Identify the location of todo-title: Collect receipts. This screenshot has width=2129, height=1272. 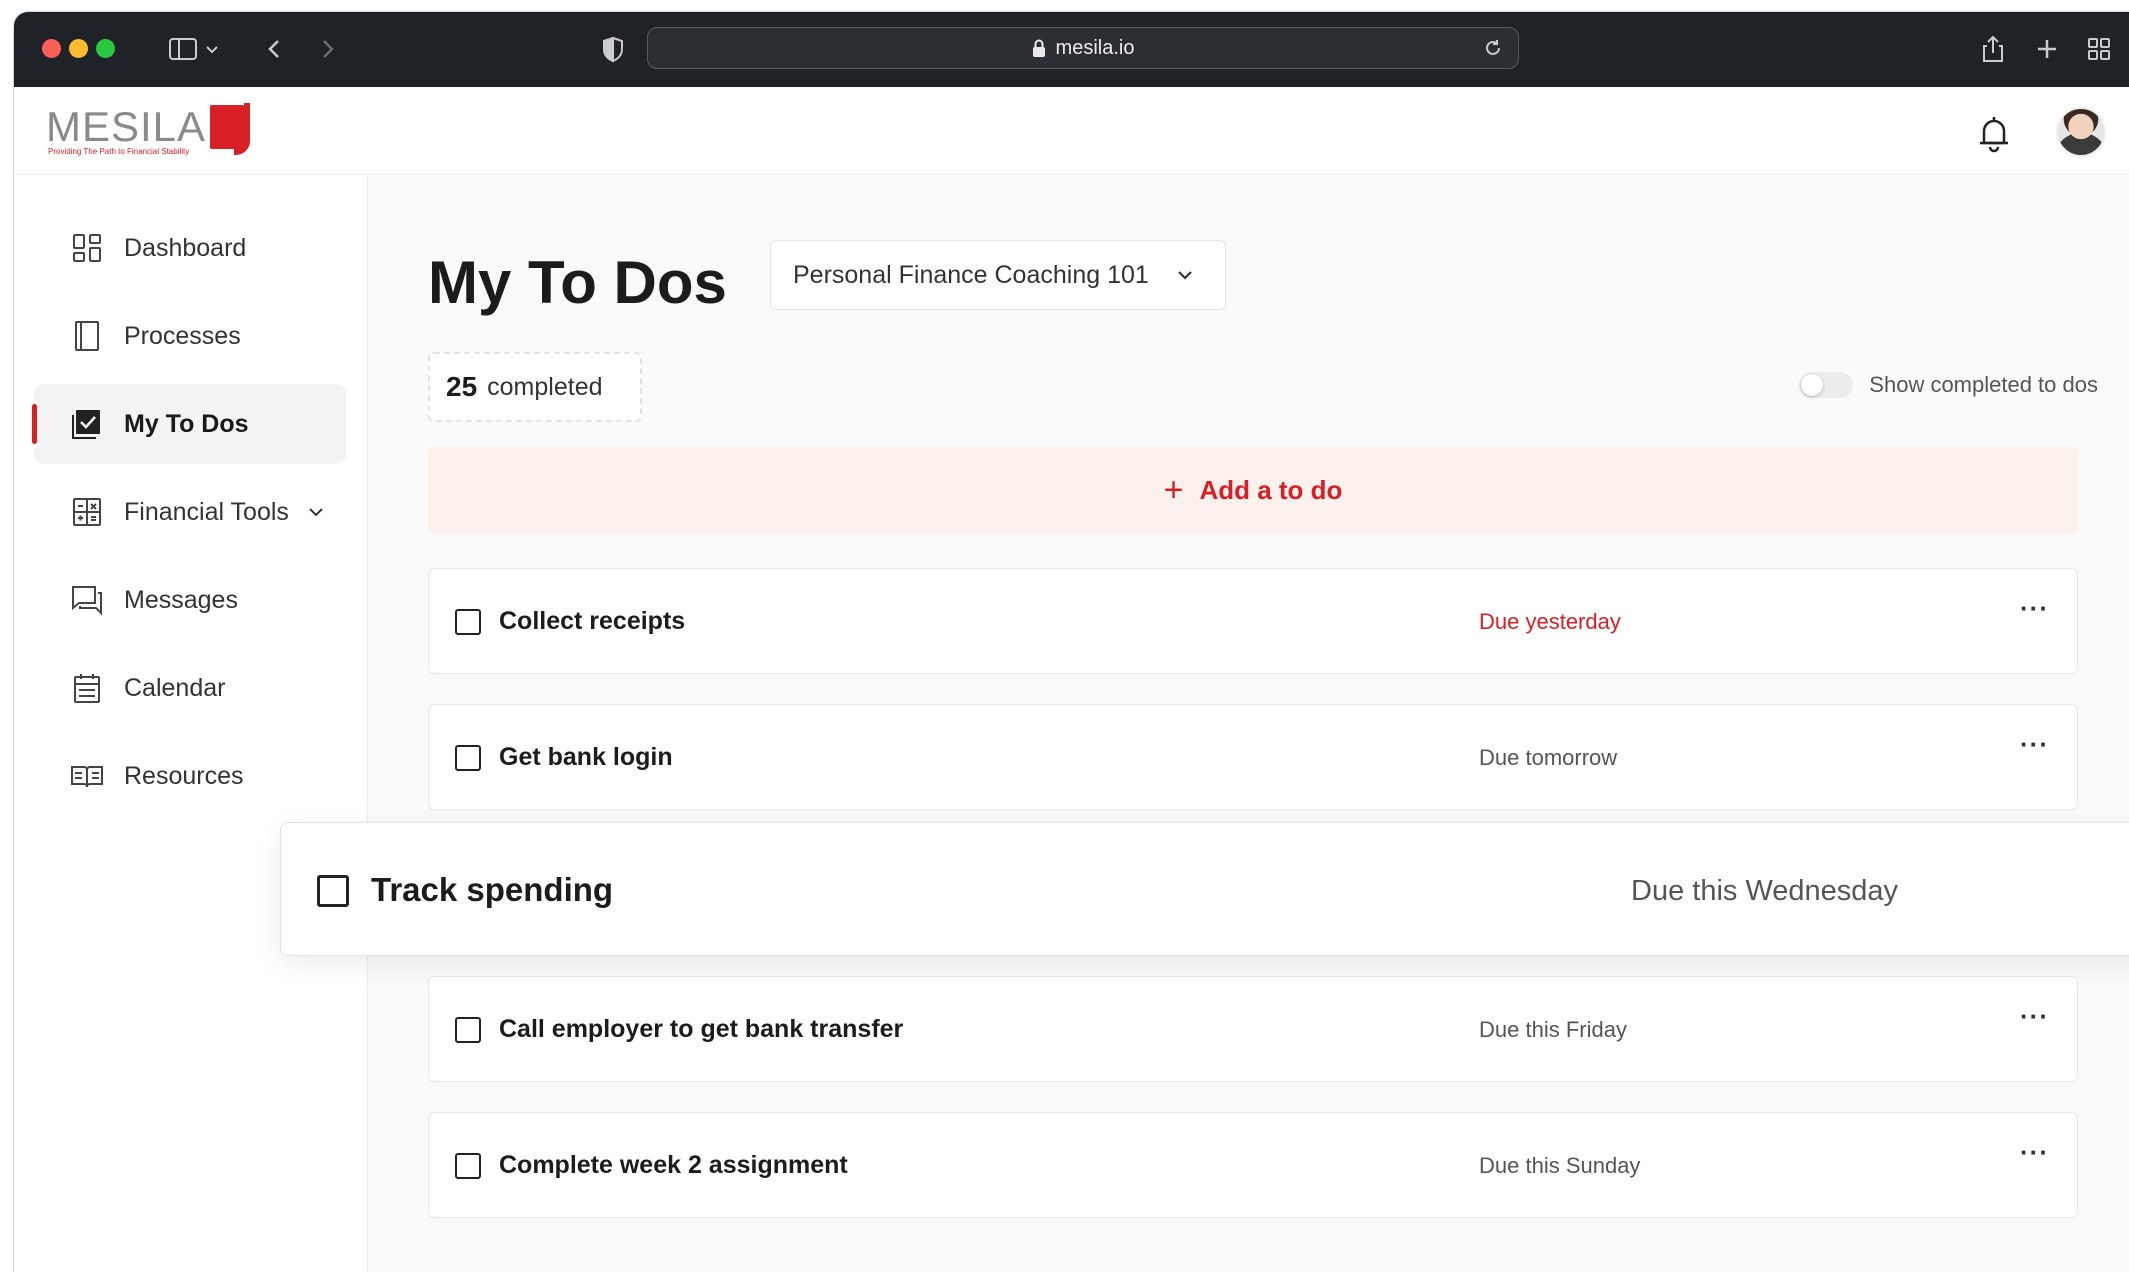
(592, 621).